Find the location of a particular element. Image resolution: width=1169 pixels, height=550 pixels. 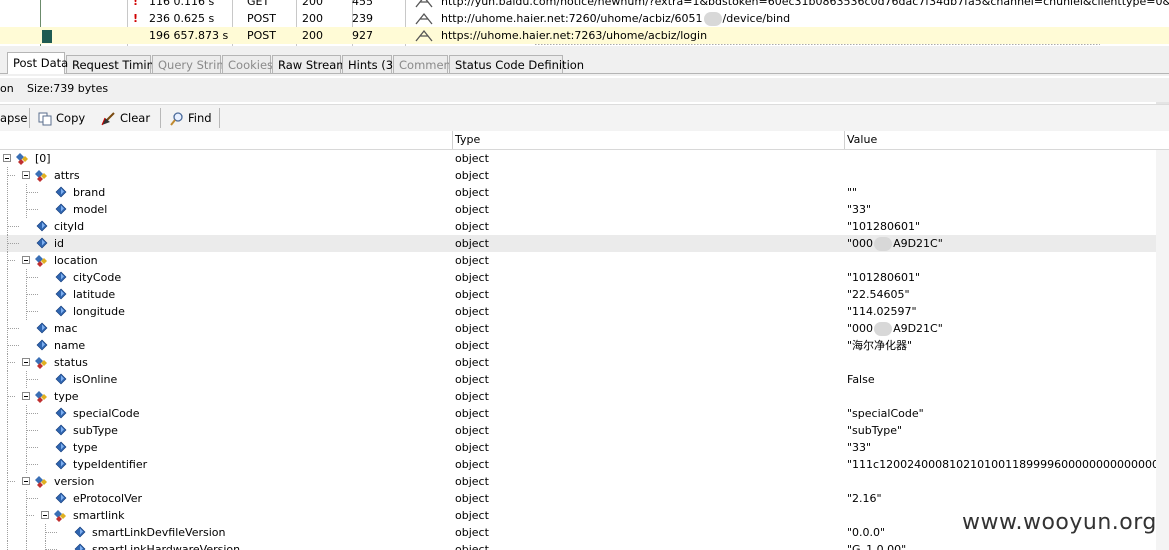

tree-row: type object is located at coordinates (584, 396).